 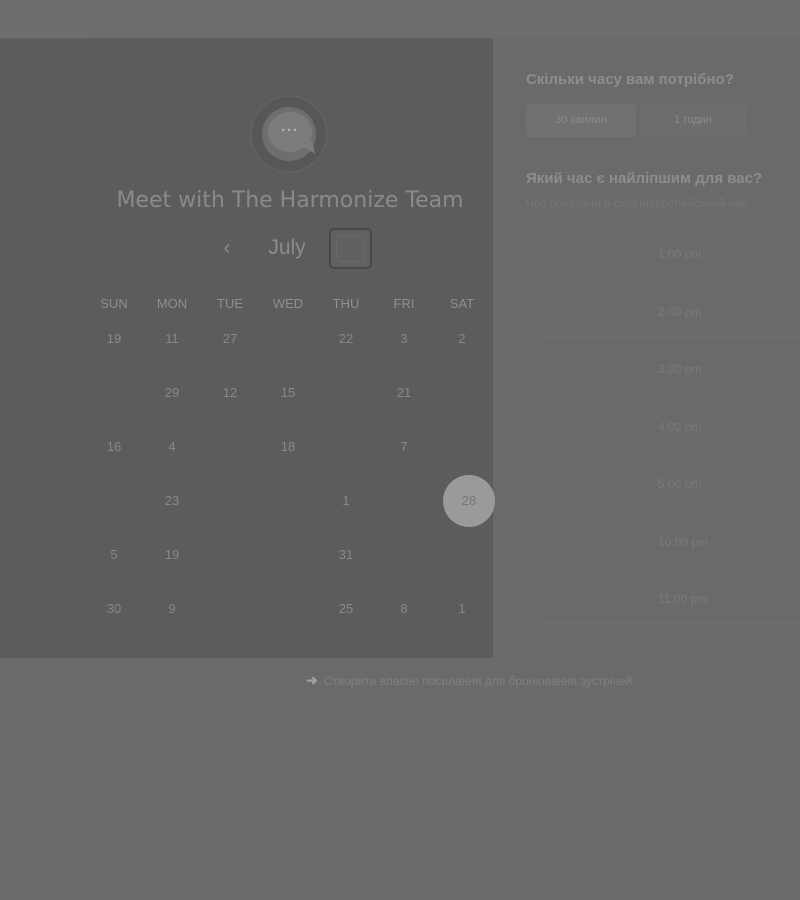 I want to click on time-slot: 11:00 pm, so click(x=671, y=599).